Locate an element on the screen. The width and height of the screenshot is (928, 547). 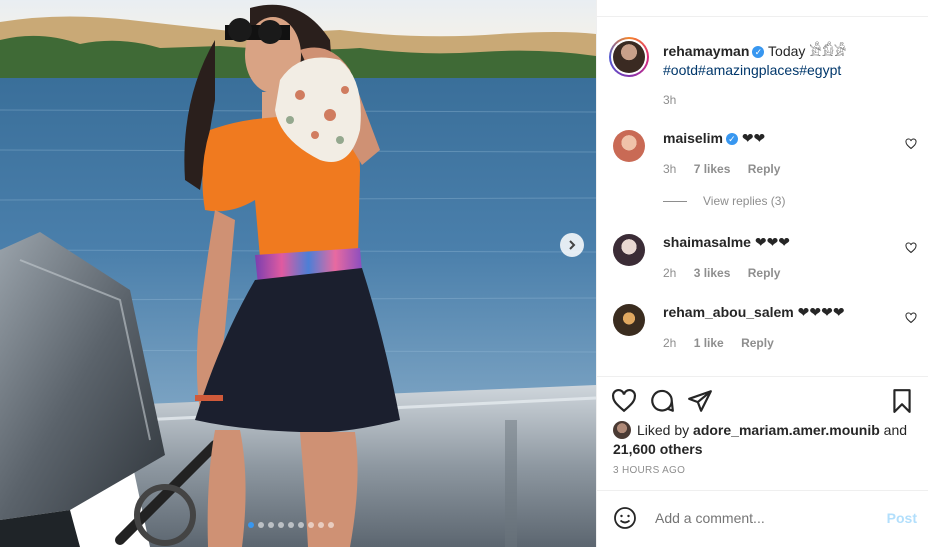
like-heart-icon is located at coordinates (624, 401).